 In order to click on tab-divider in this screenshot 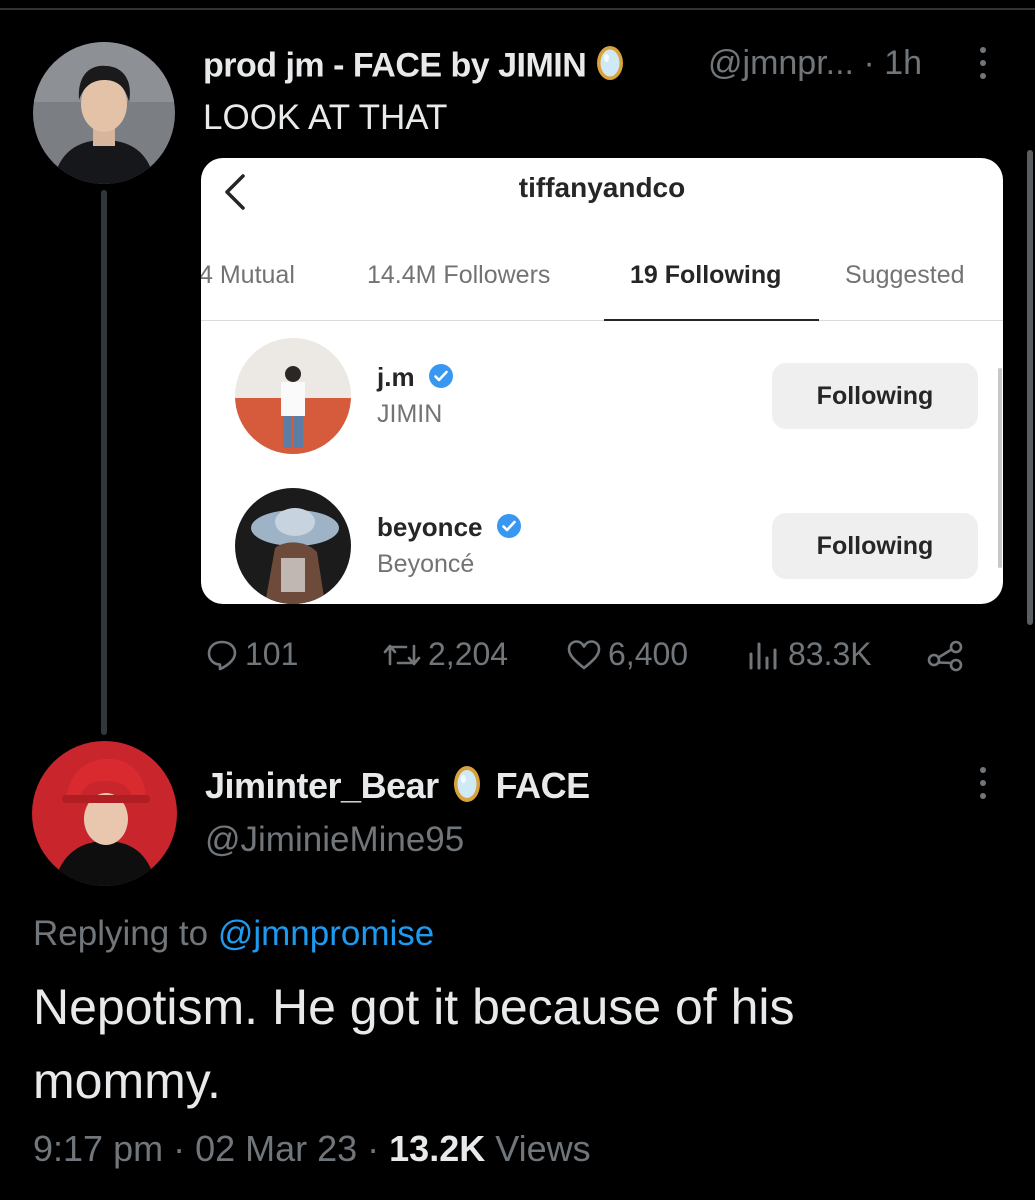, I will do `click(602, 320)`.